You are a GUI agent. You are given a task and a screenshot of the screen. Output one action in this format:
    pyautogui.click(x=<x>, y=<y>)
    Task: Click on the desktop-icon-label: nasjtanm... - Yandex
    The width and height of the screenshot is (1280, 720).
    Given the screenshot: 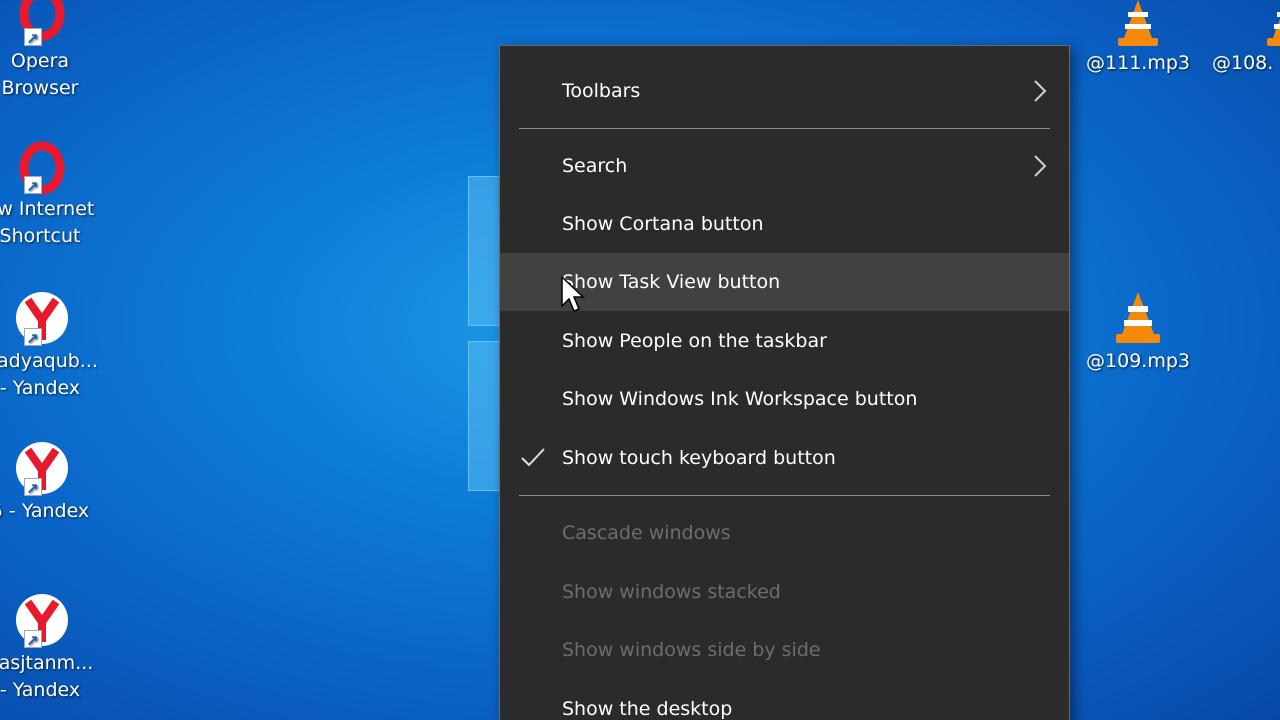 What is the action you would take?
    pyautogui.click(x=47, y=676)
    